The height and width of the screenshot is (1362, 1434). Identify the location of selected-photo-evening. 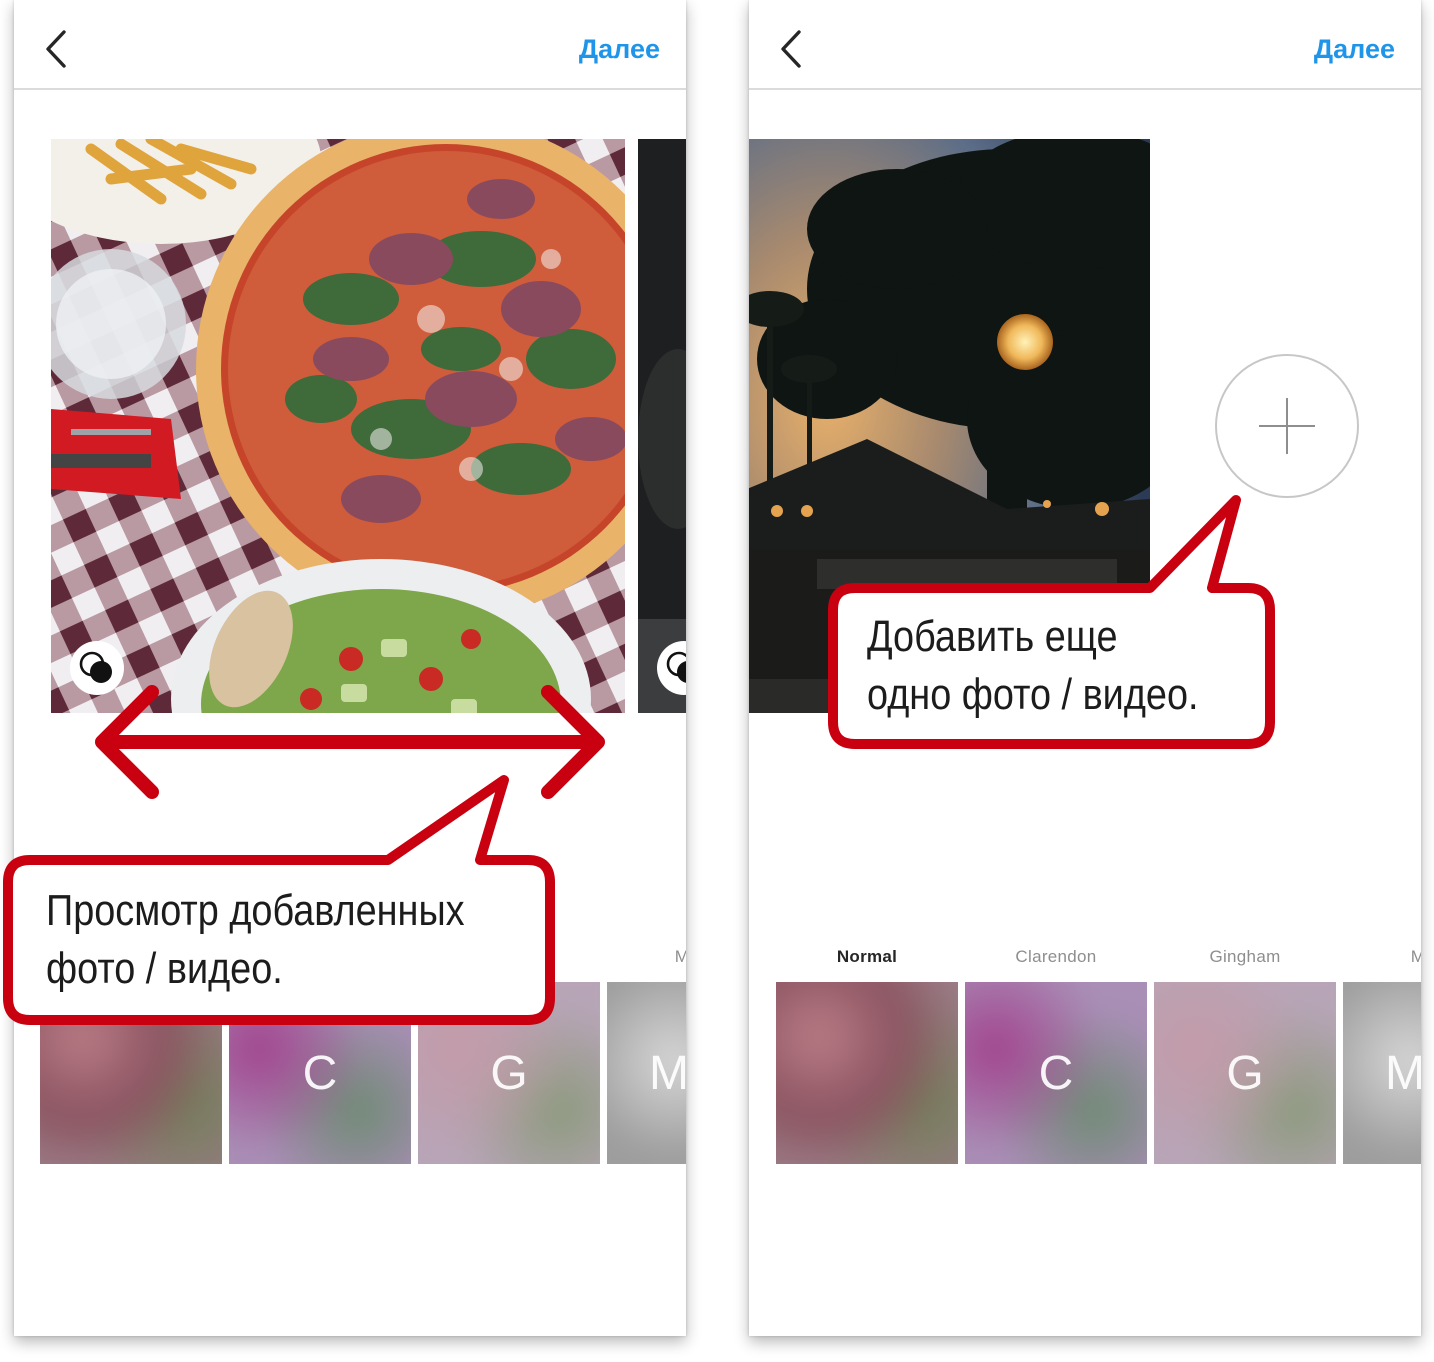
(949, 426).